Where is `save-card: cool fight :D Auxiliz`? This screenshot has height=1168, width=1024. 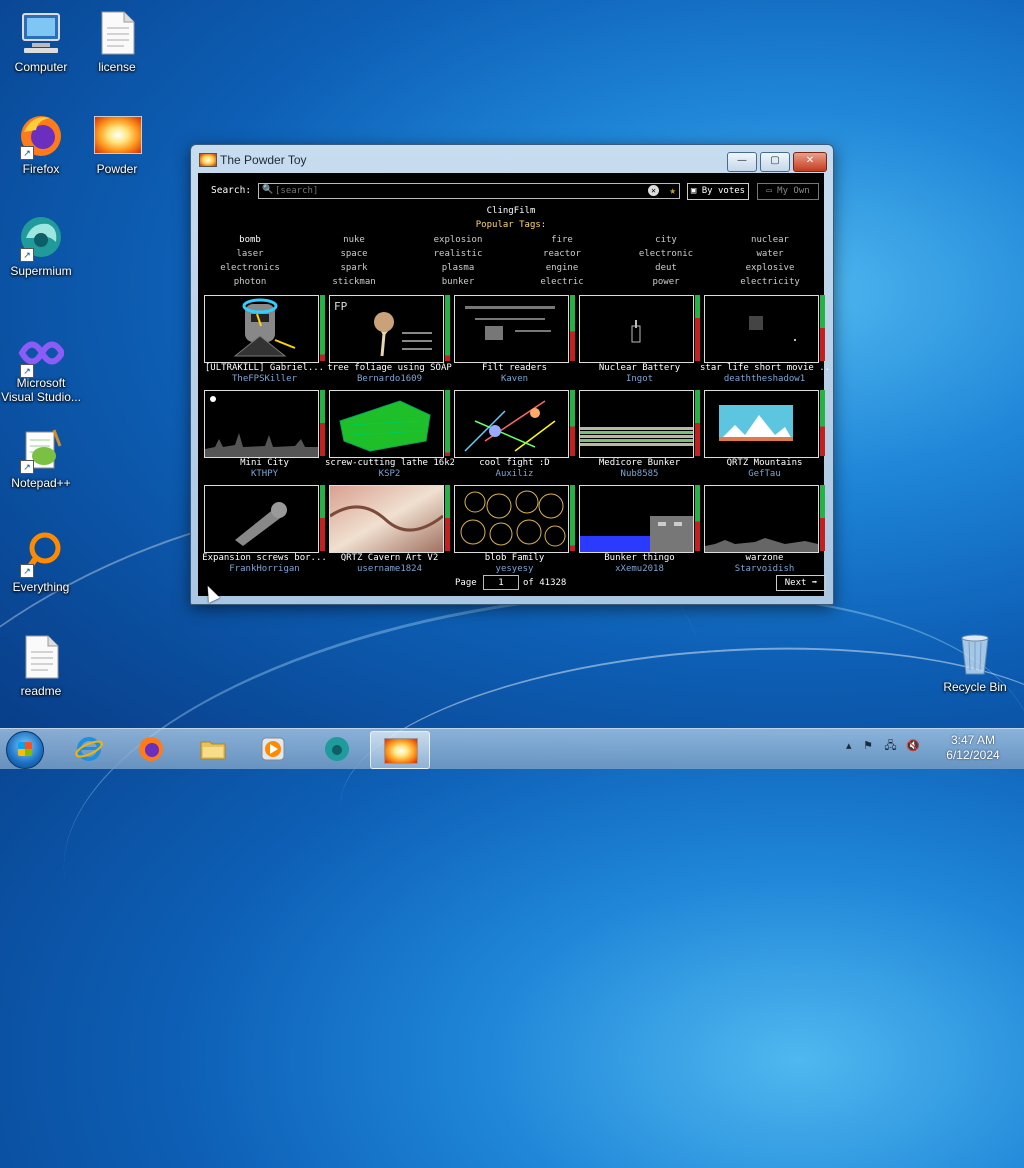 save-card: cool fight :D Auxiliz is located at coordinates (516, 435).